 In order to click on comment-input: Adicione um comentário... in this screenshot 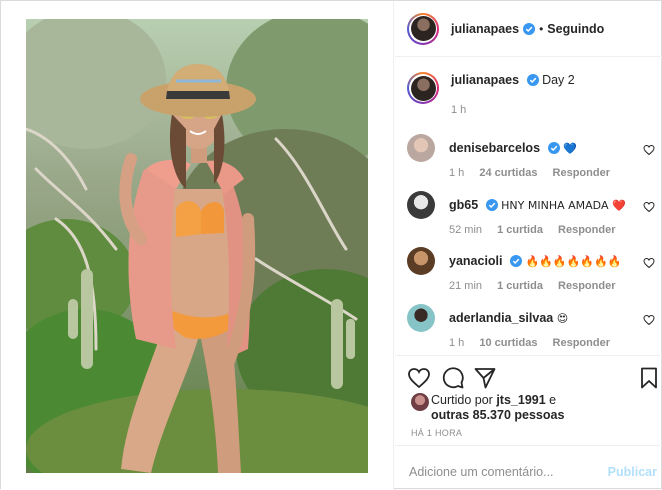, I will do `click(481, 472)`.